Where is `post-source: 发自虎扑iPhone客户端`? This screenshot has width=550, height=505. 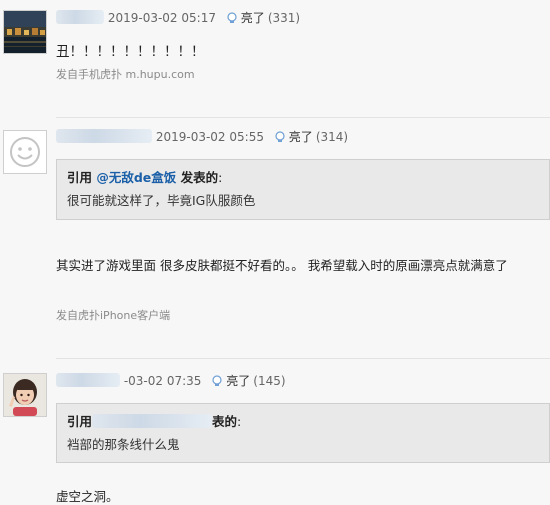
post-source: 发自虎扑iPhone客户端 is located at coordinates (113, 315).